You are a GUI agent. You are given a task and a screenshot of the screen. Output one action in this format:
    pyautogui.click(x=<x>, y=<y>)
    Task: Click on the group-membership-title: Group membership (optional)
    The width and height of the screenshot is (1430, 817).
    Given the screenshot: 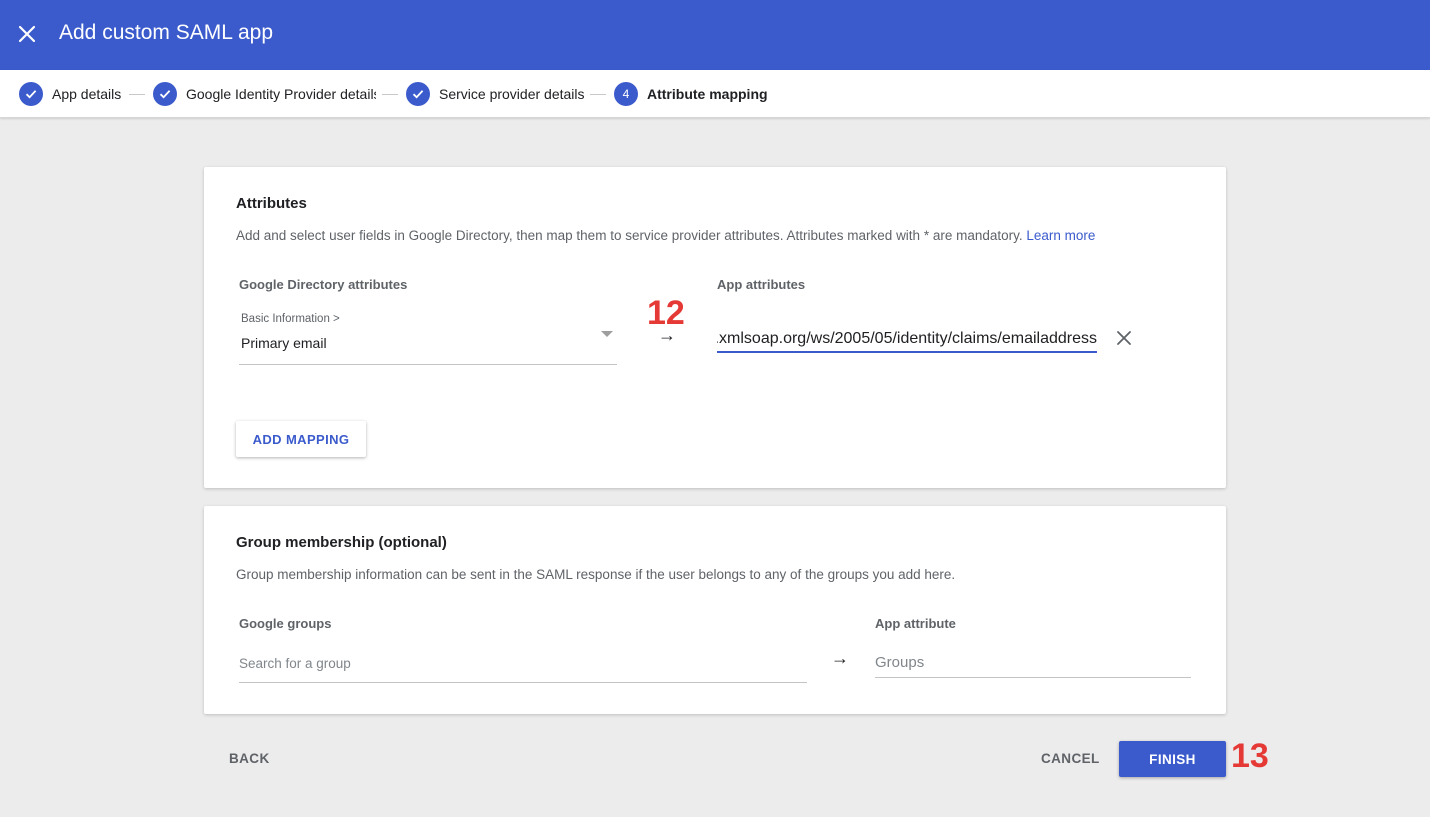 What is the action you would take?
    pyautogui.click(x=341, y=542)
    